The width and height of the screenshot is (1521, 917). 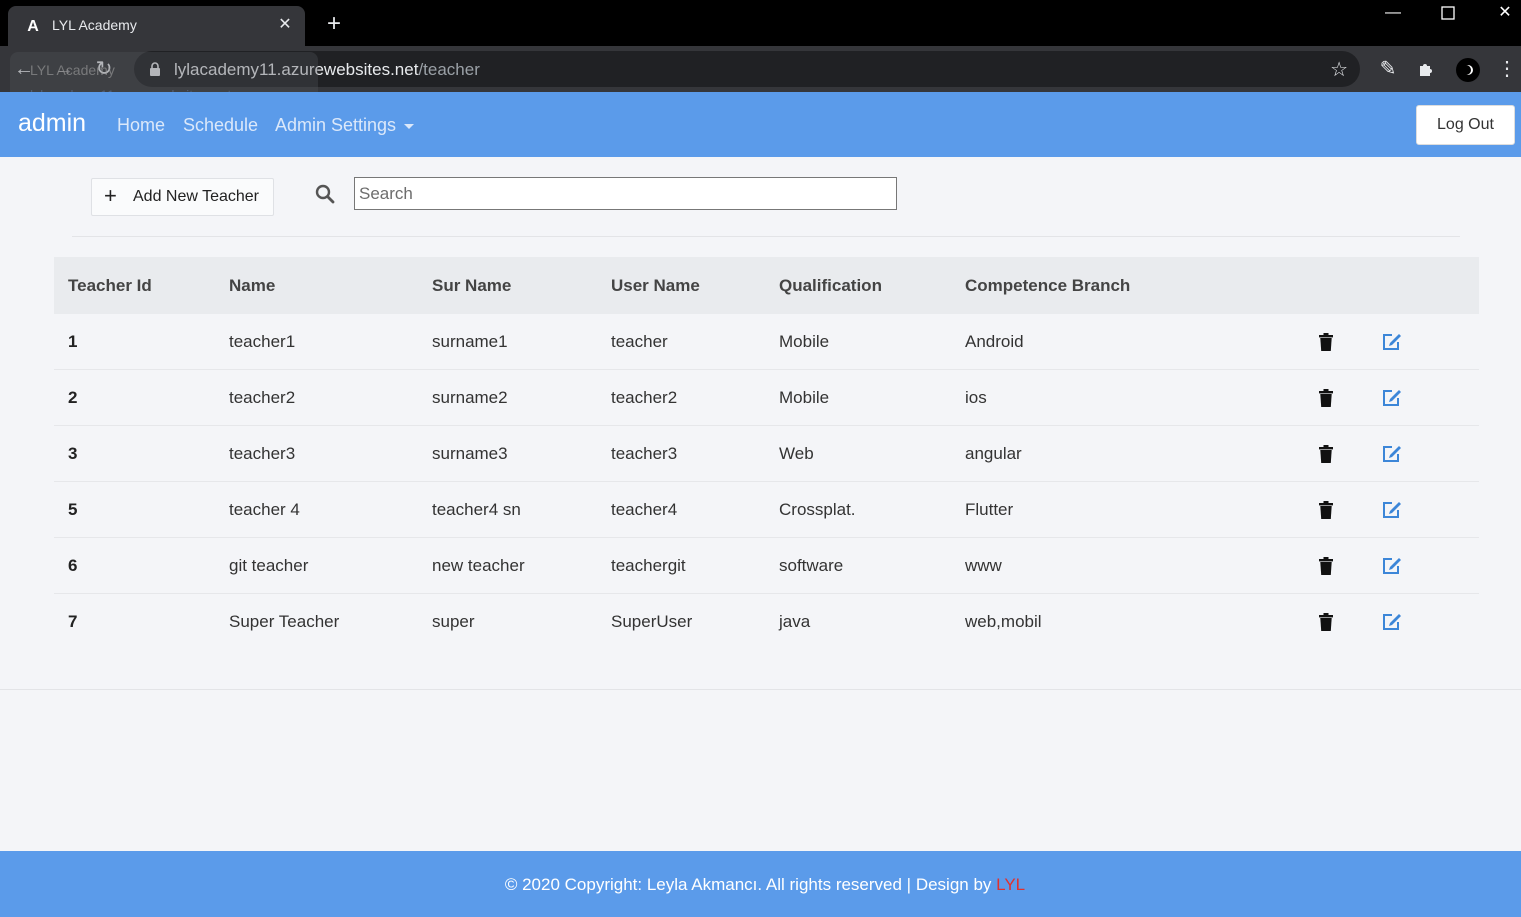 I want to click on column-header-username: User Name, so click(x=655, y=285).